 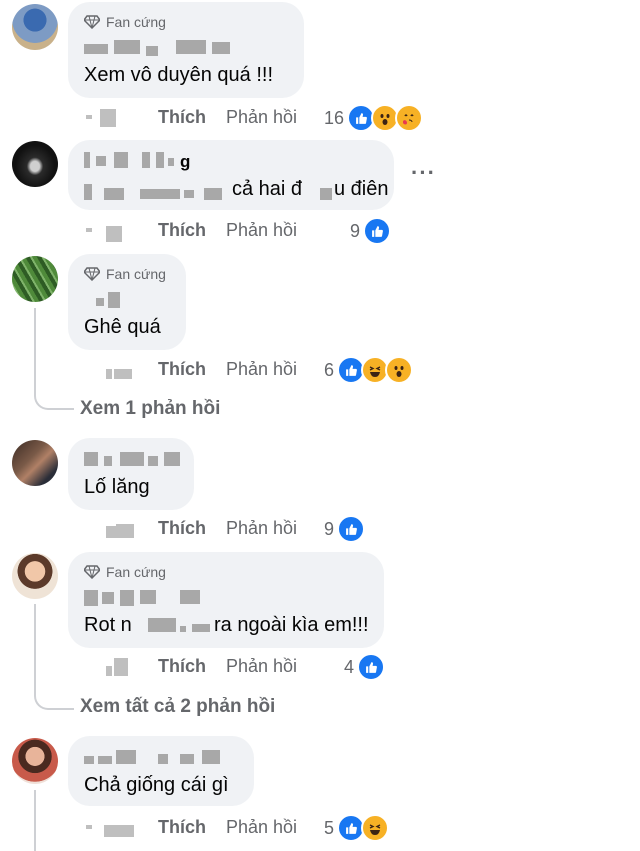 I want to click on comment-bubble: Chả giống cái gì, so click(x=161, y=771).